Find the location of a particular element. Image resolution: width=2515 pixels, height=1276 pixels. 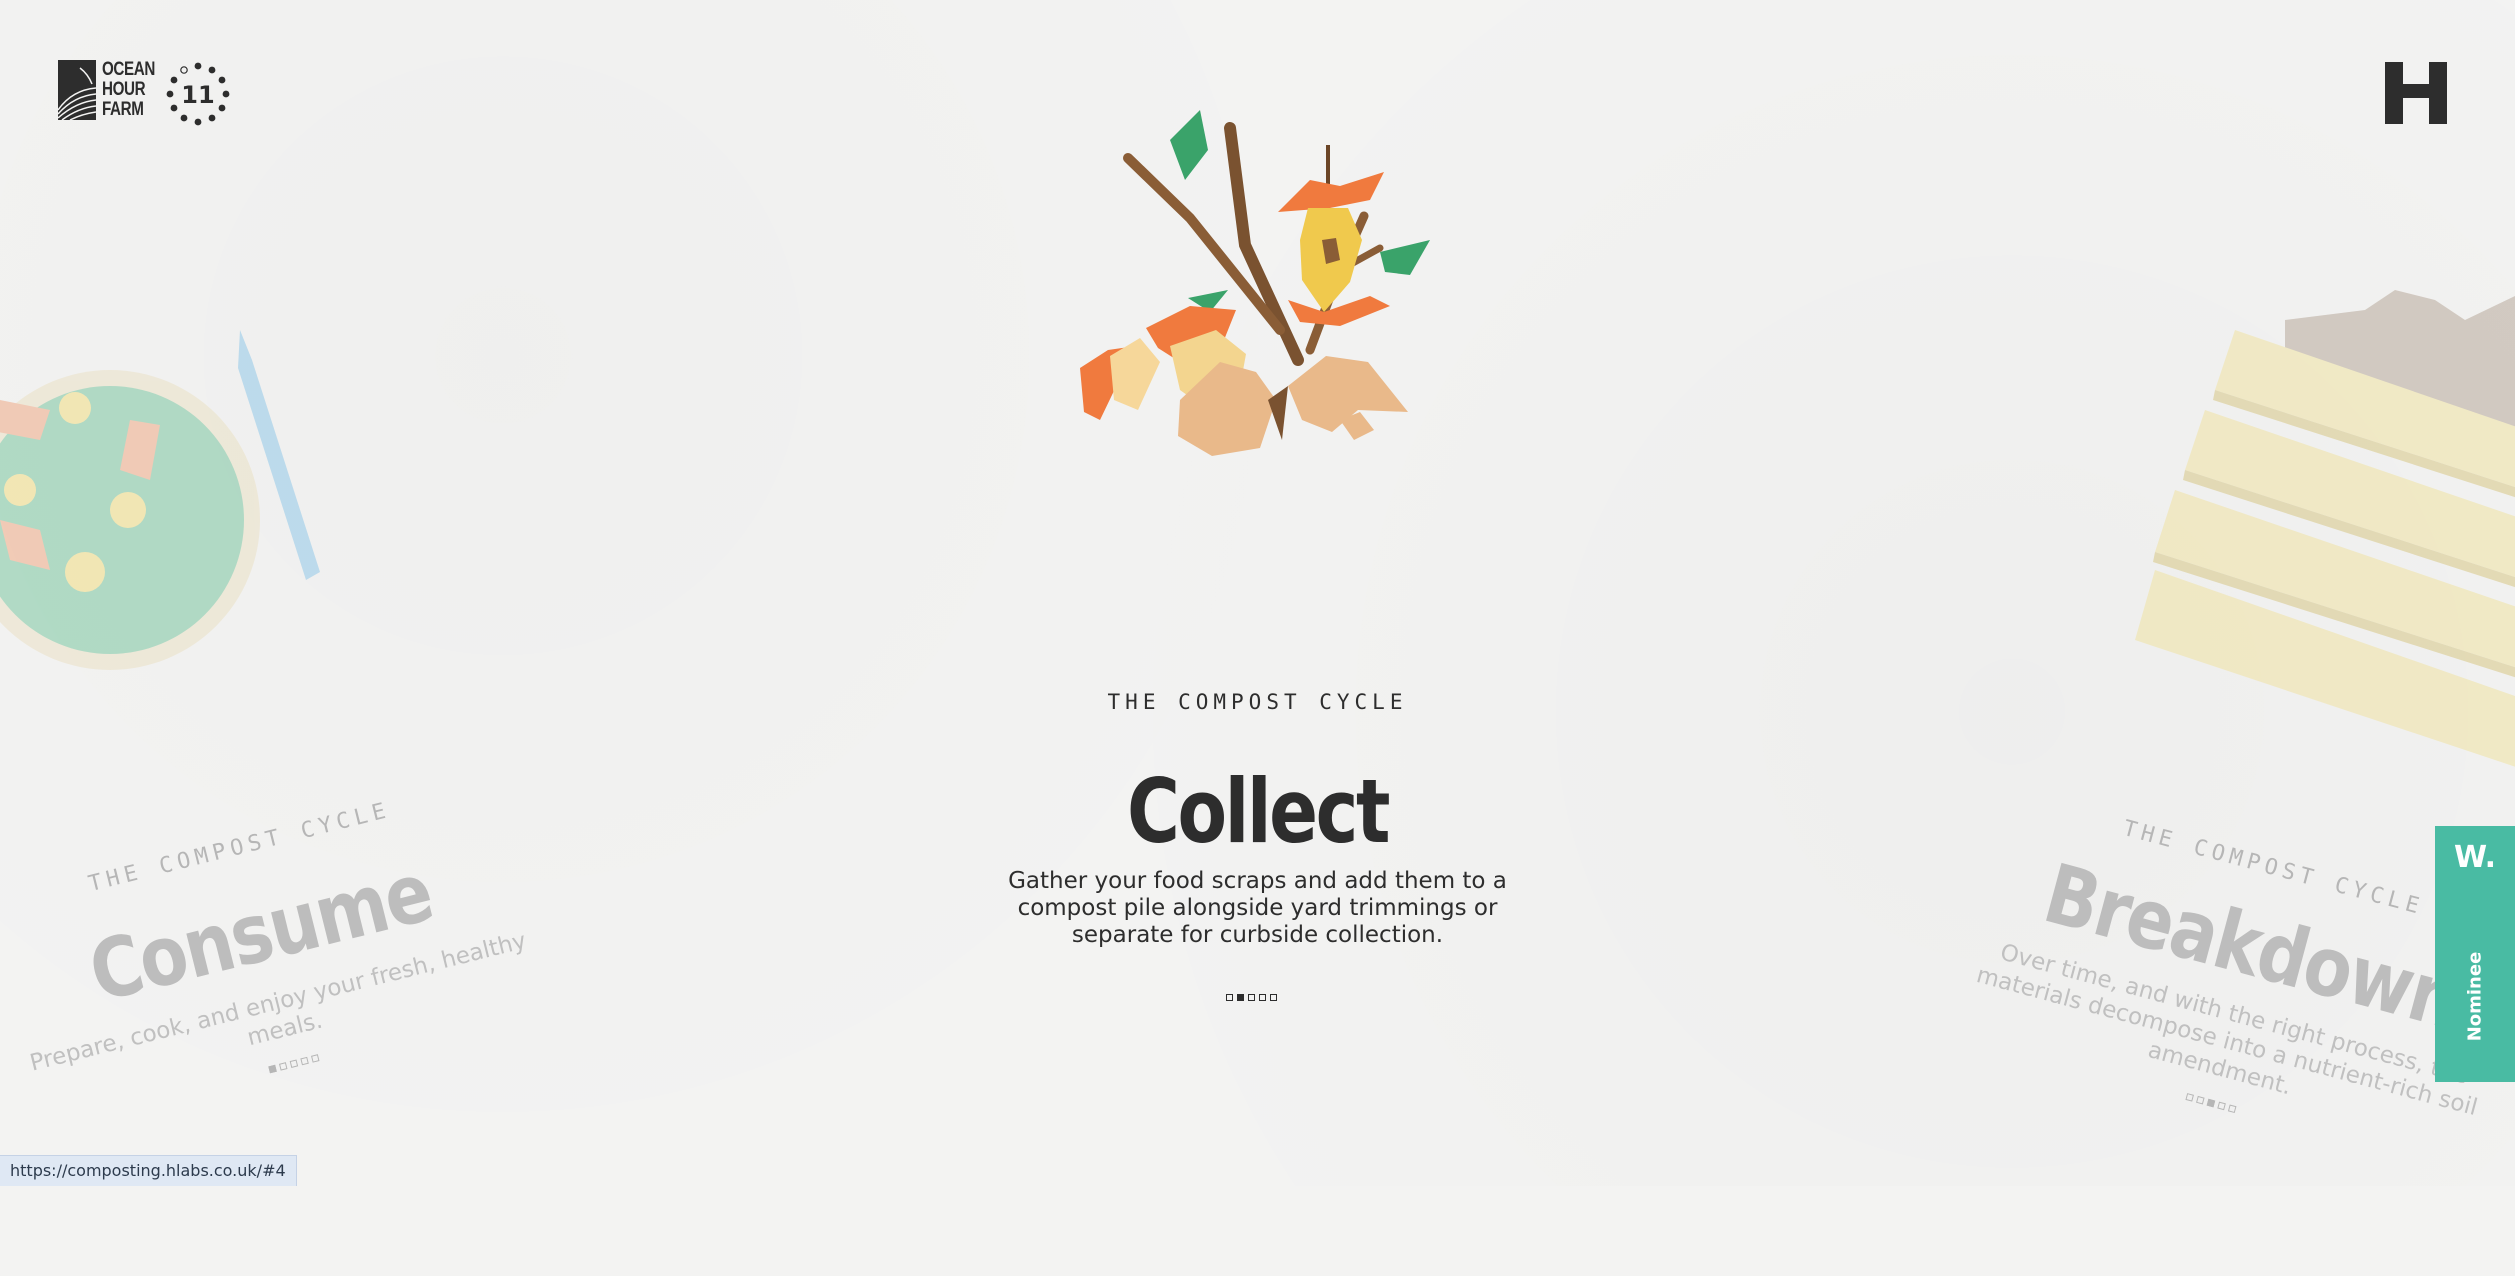

salad-bowl-illustration is located at coordinates (160, 500).